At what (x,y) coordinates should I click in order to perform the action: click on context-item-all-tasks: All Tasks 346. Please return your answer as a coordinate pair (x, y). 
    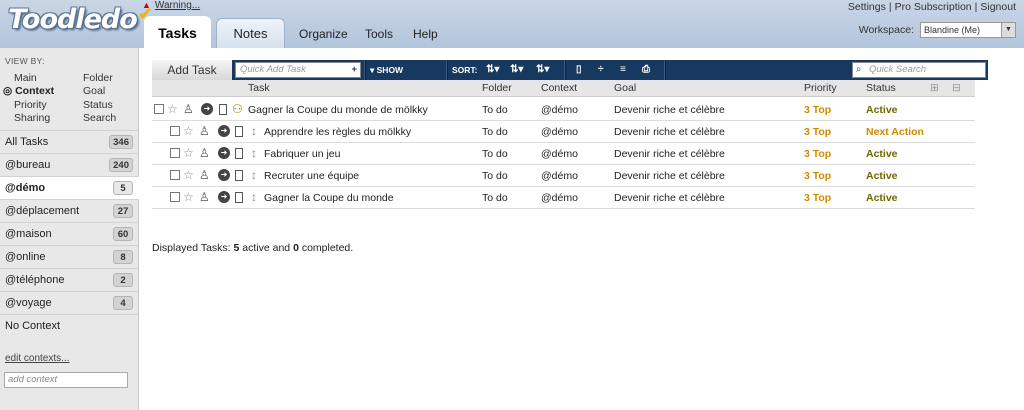
    Looking at the image, I should click on (69, 141).